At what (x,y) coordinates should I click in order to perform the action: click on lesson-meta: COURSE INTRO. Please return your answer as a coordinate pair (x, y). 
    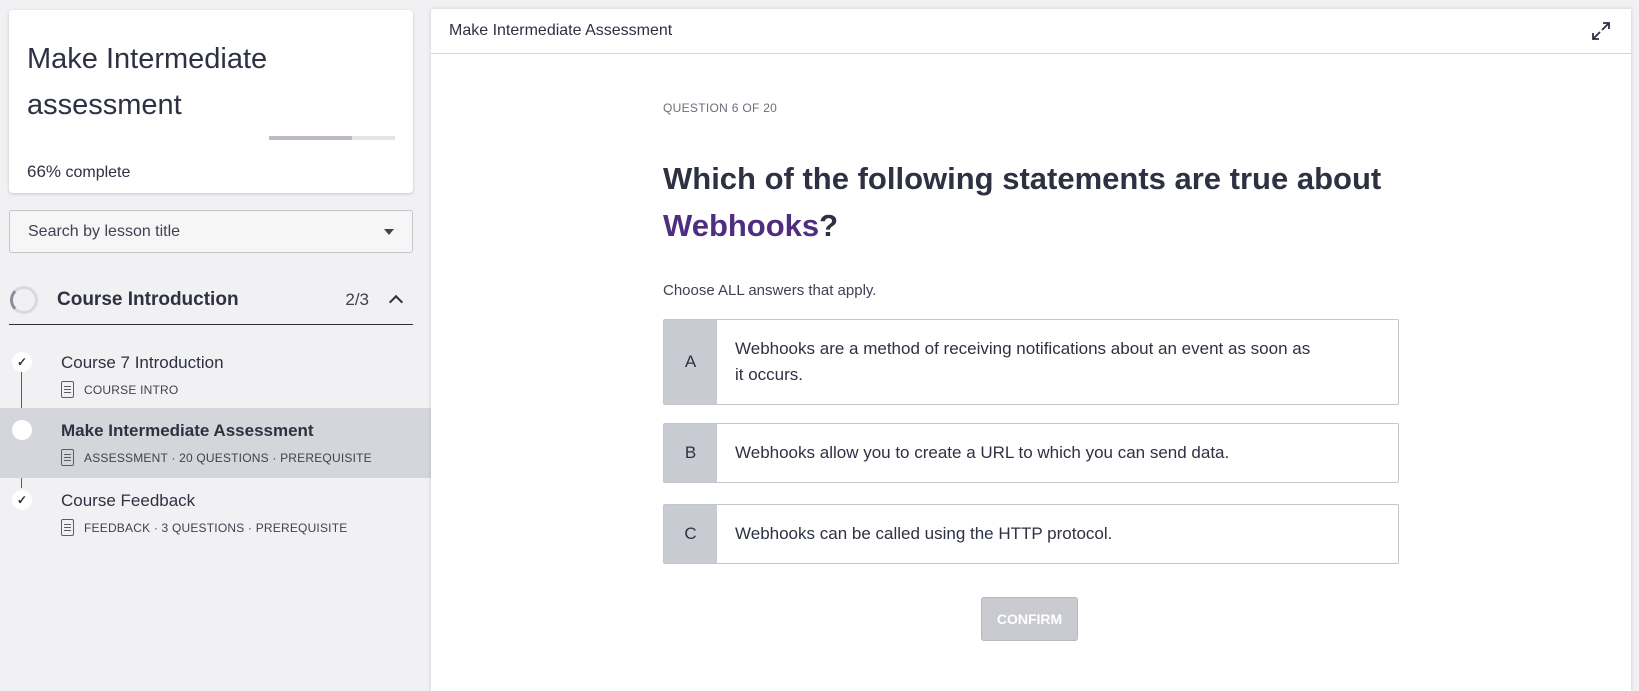
    Looking at the image, I should click on (119, 389).